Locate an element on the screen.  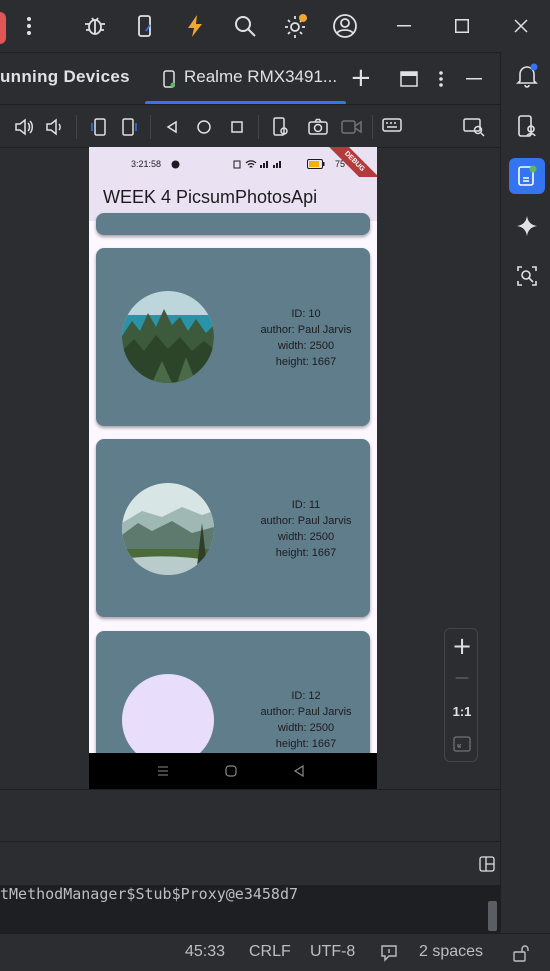
running-devices-tabs: unning Devices Realme RMX3491... + is located at coordinates (250, 78).